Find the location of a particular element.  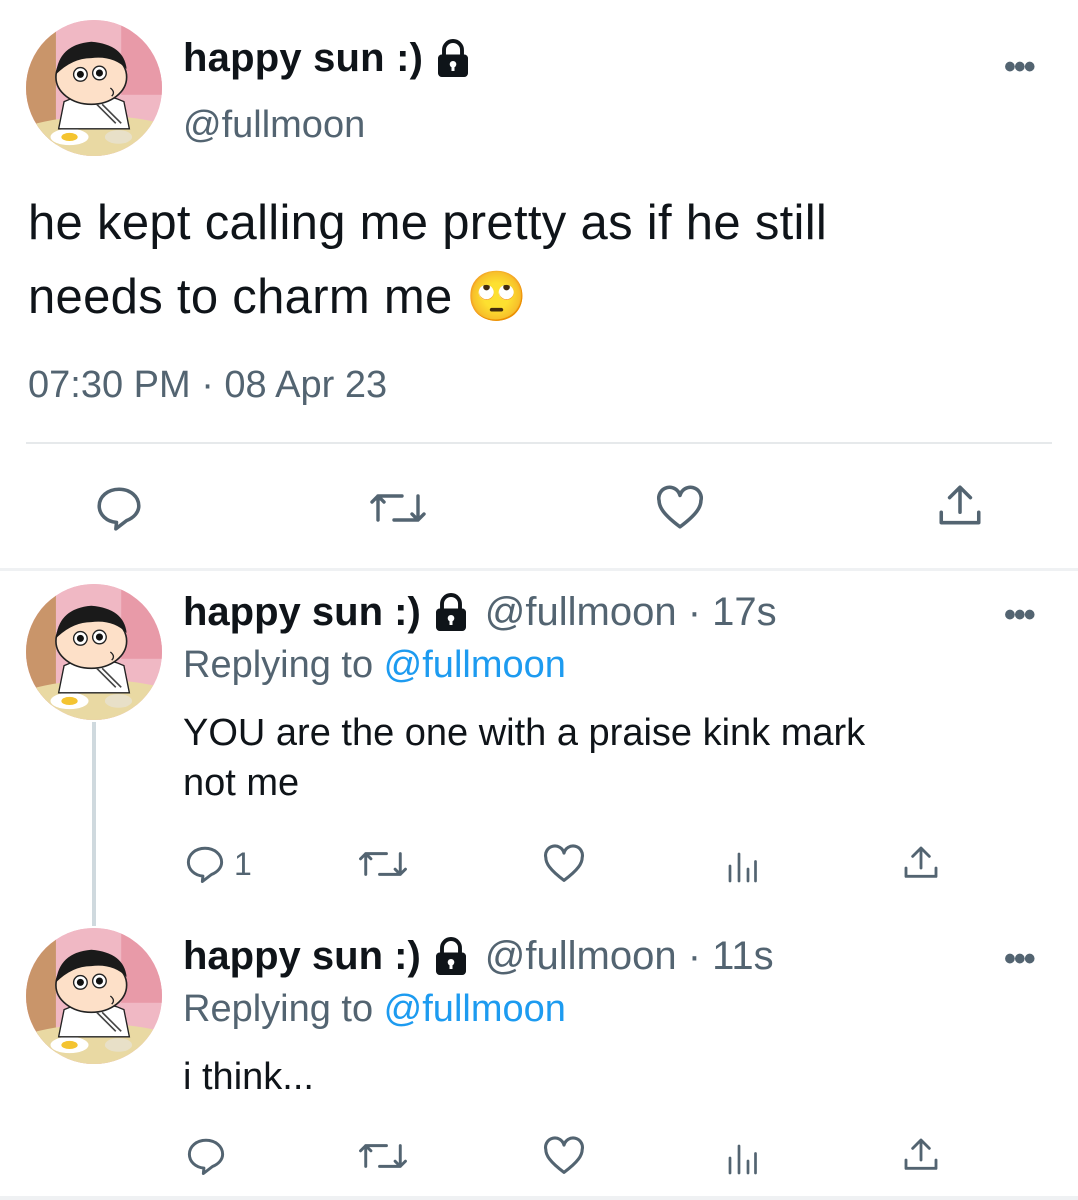

thread-line is located at coordinates (94, 824).